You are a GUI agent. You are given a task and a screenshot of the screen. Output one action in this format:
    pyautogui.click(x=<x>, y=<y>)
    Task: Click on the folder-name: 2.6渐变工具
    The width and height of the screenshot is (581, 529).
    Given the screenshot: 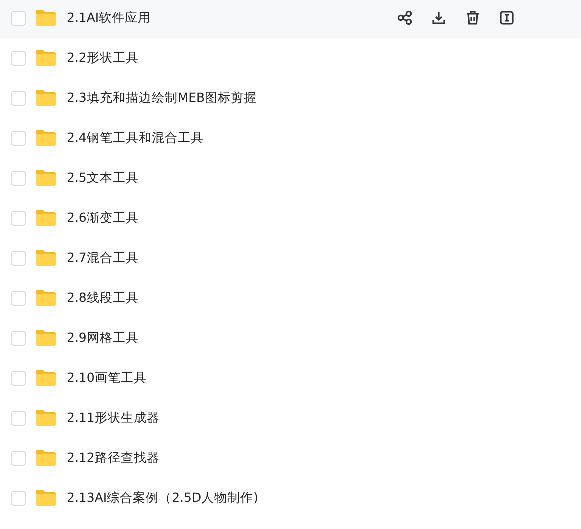 What is the action you would take?
    pyautogui.click(x=103, y=218)
    